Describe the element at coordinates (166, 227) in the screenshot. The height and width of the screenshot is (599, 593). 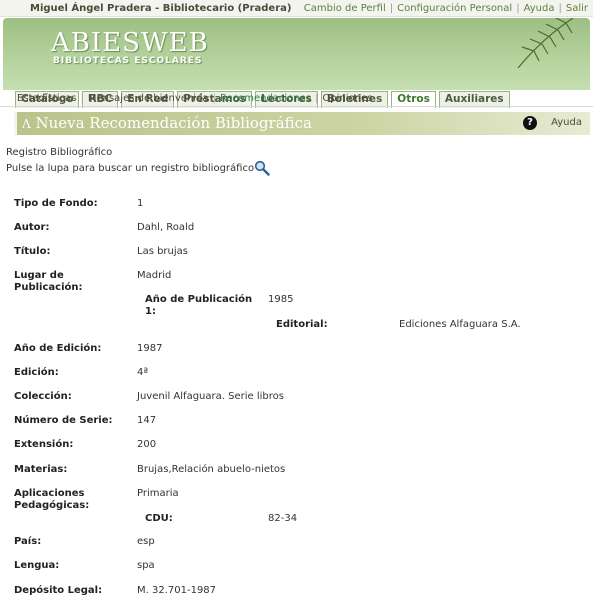
I see `value-autor: Dahl, Roald` at that location.